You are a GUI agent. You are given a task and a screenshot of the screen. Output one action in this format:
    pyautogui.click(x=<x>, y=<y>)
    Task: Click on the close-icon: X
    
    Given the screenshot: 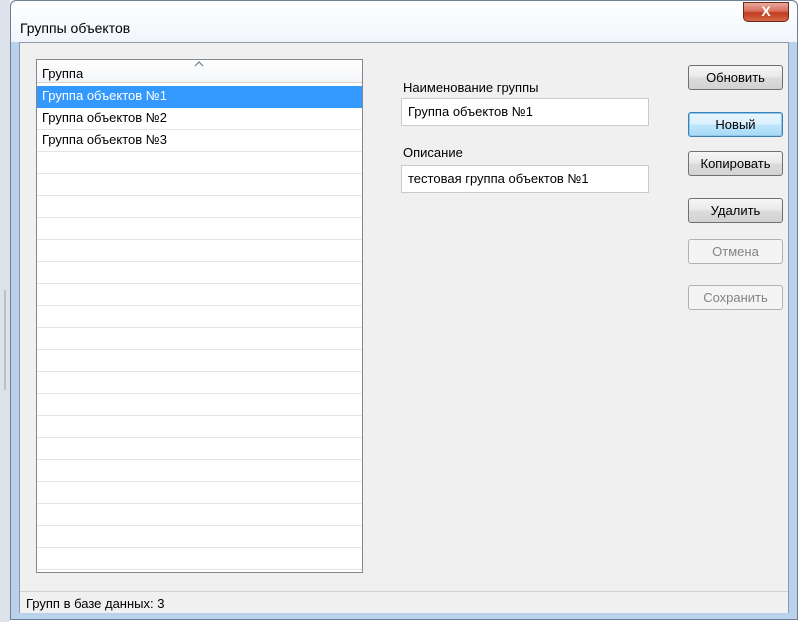 What is the action you would take?
    pyautogui.click(x=766, y=11)
    